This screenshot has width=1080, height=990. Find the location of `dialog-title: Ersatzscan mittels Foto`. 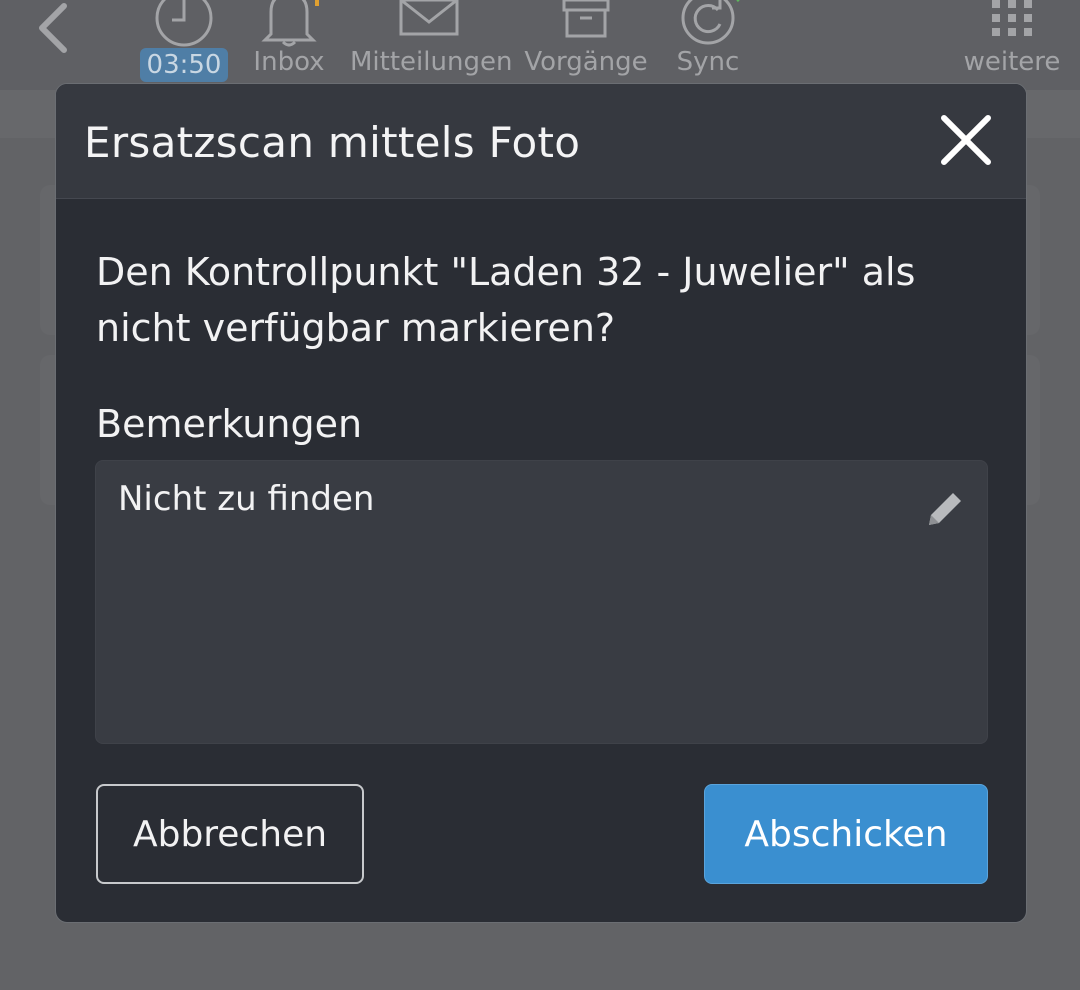

dialog-title: Ersatzscan mittels Foto is located at coordinates (332, 142).